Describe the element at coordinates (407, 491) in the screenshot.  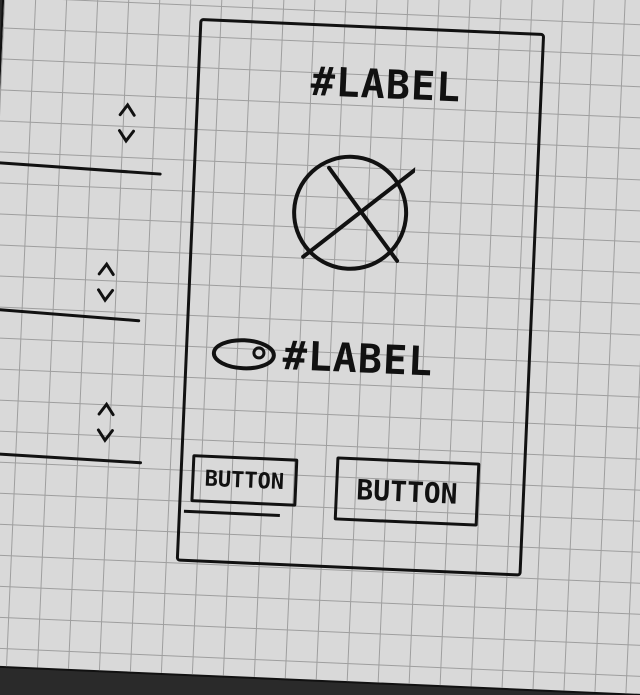
I see `secondary-button: BUTTON` at that location.